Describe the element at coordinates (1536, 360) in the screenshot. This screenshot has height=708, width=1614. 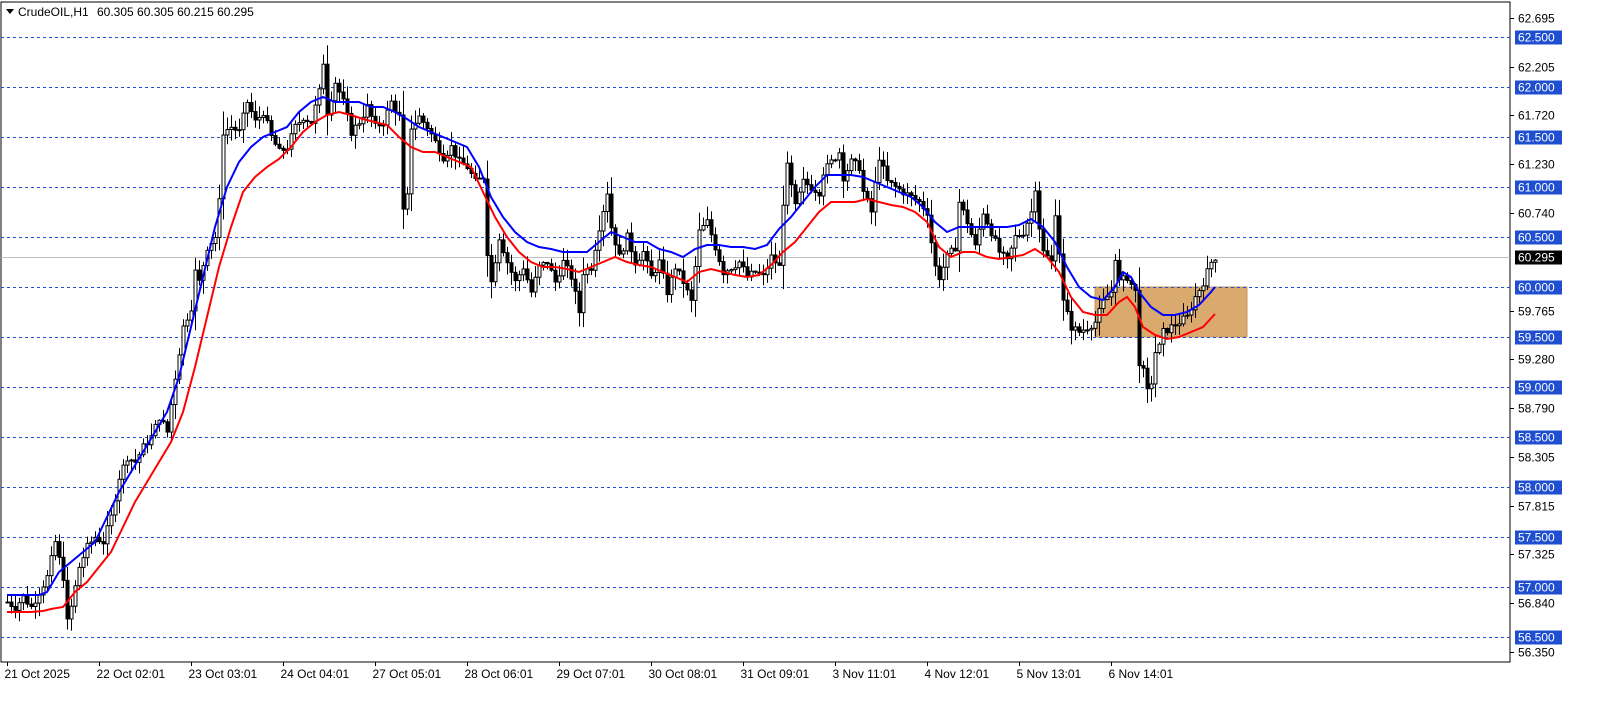
I see `price-tick-label: 59.280` at that location.